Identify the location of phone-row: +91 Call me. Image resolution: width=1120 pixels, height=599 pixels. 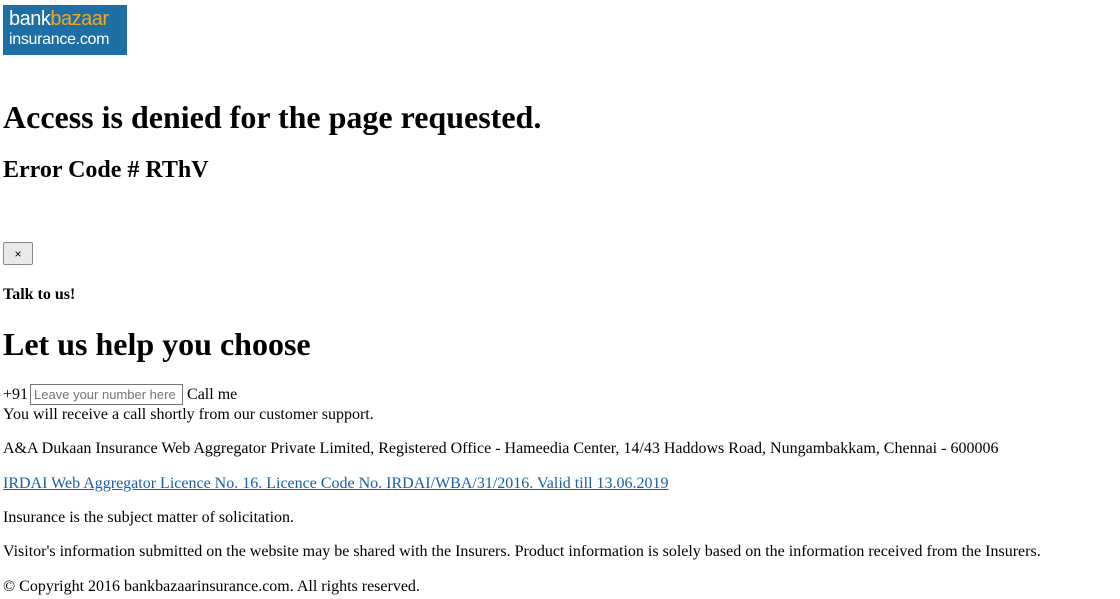
(120, 394).